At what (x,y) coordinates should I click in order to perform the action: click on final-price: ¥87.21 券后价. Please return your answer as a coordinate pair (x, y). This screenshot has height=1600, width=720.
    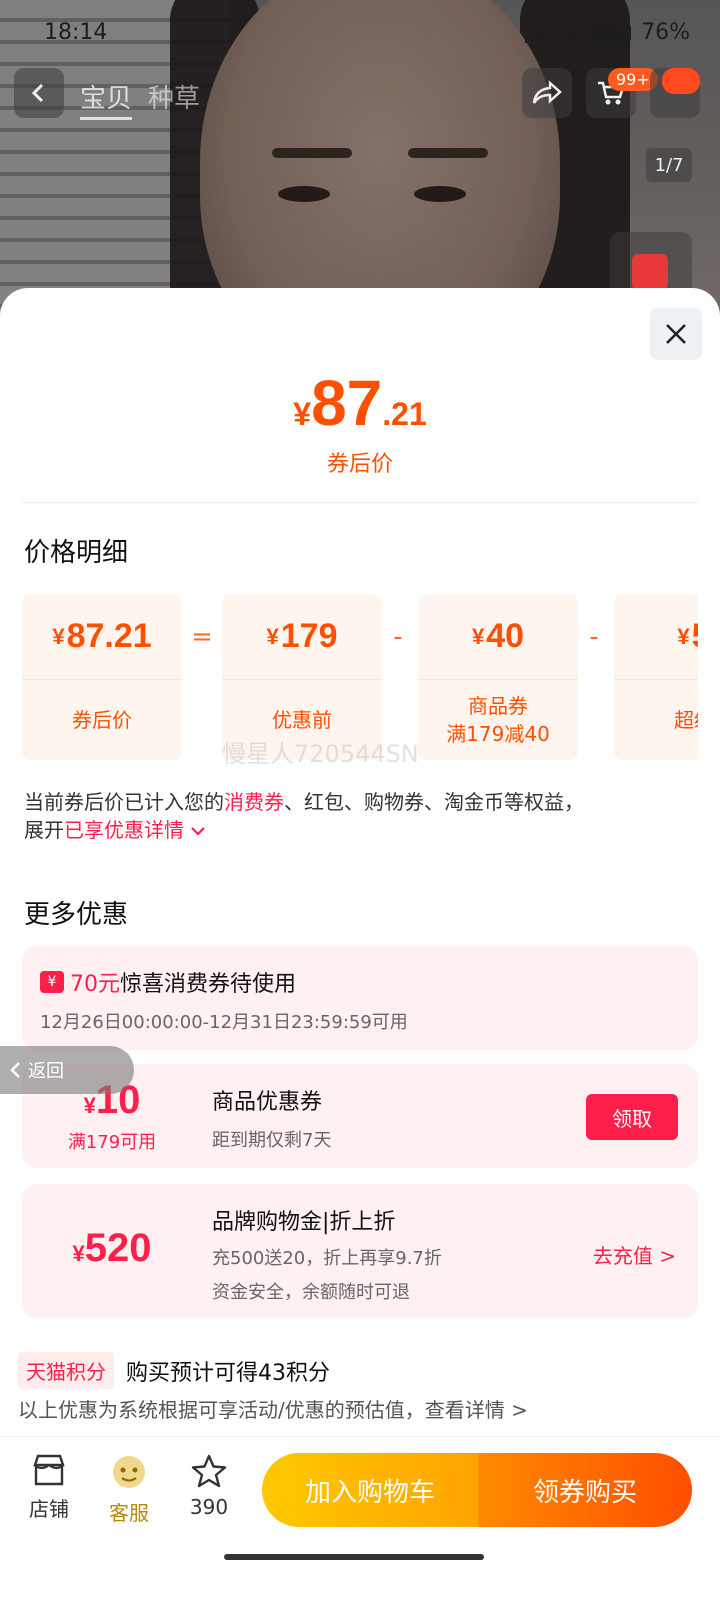
    Looking at the image, I should click on (360, 422).